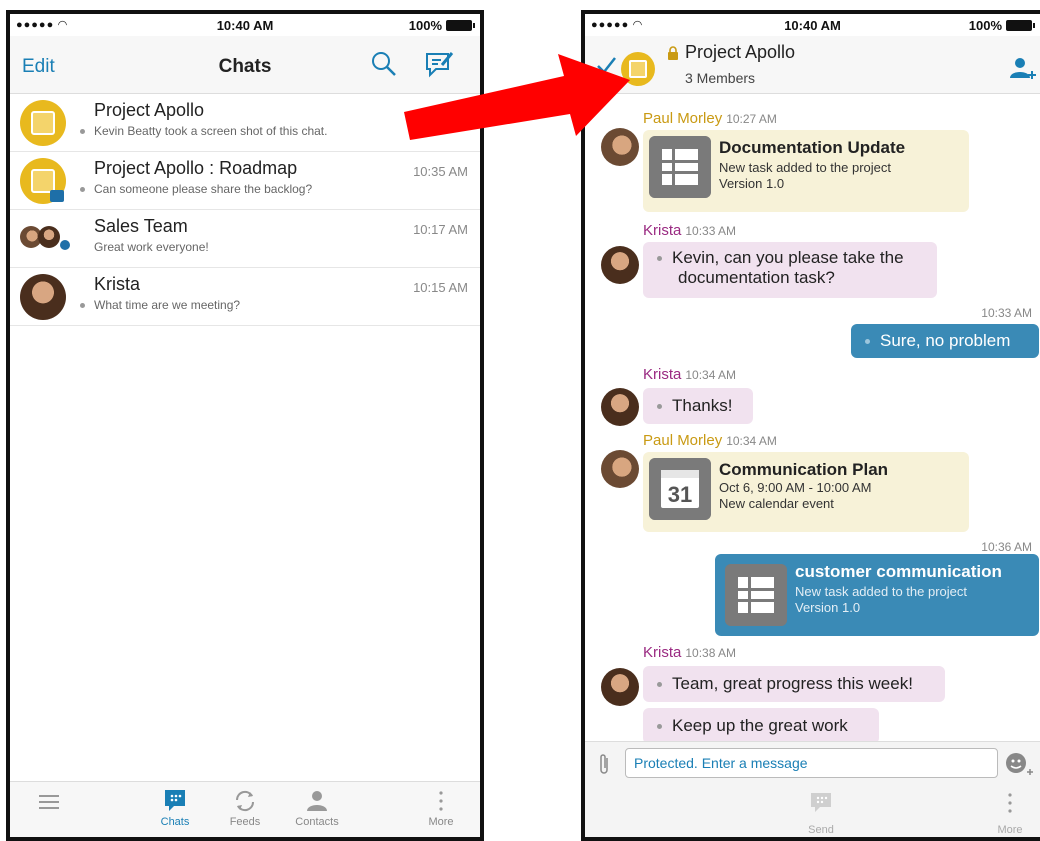 Image resolution: width=1040 pixels, height=841 pixels. I want to click on message-text: Keep up the great work, so click(760, 725).